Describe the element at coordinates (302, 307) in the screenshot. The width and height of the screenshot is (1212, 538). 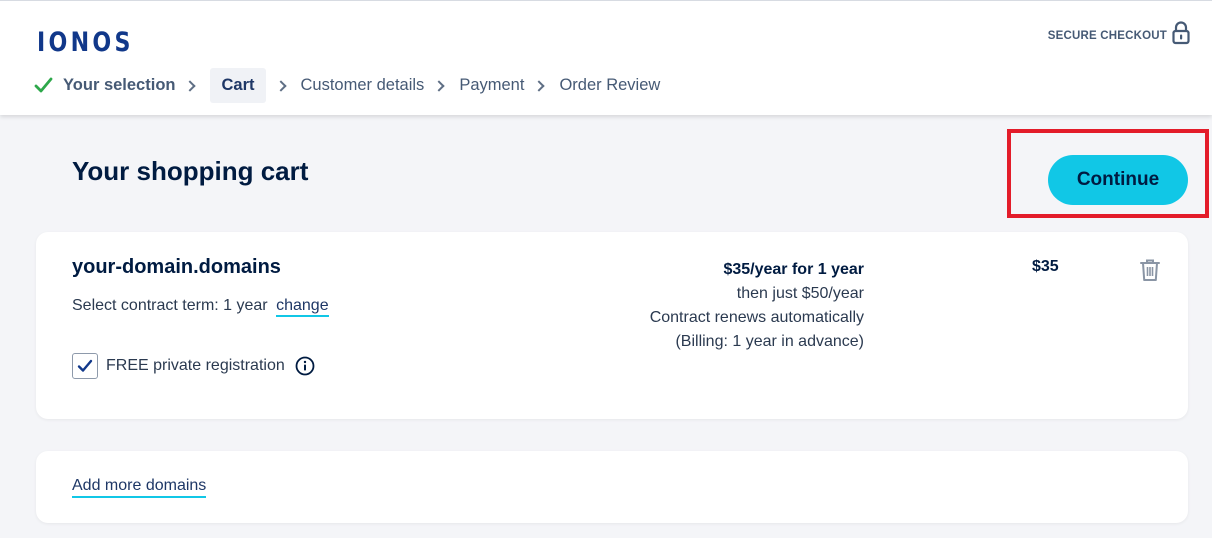
I see `change-term-link: change` at that location.